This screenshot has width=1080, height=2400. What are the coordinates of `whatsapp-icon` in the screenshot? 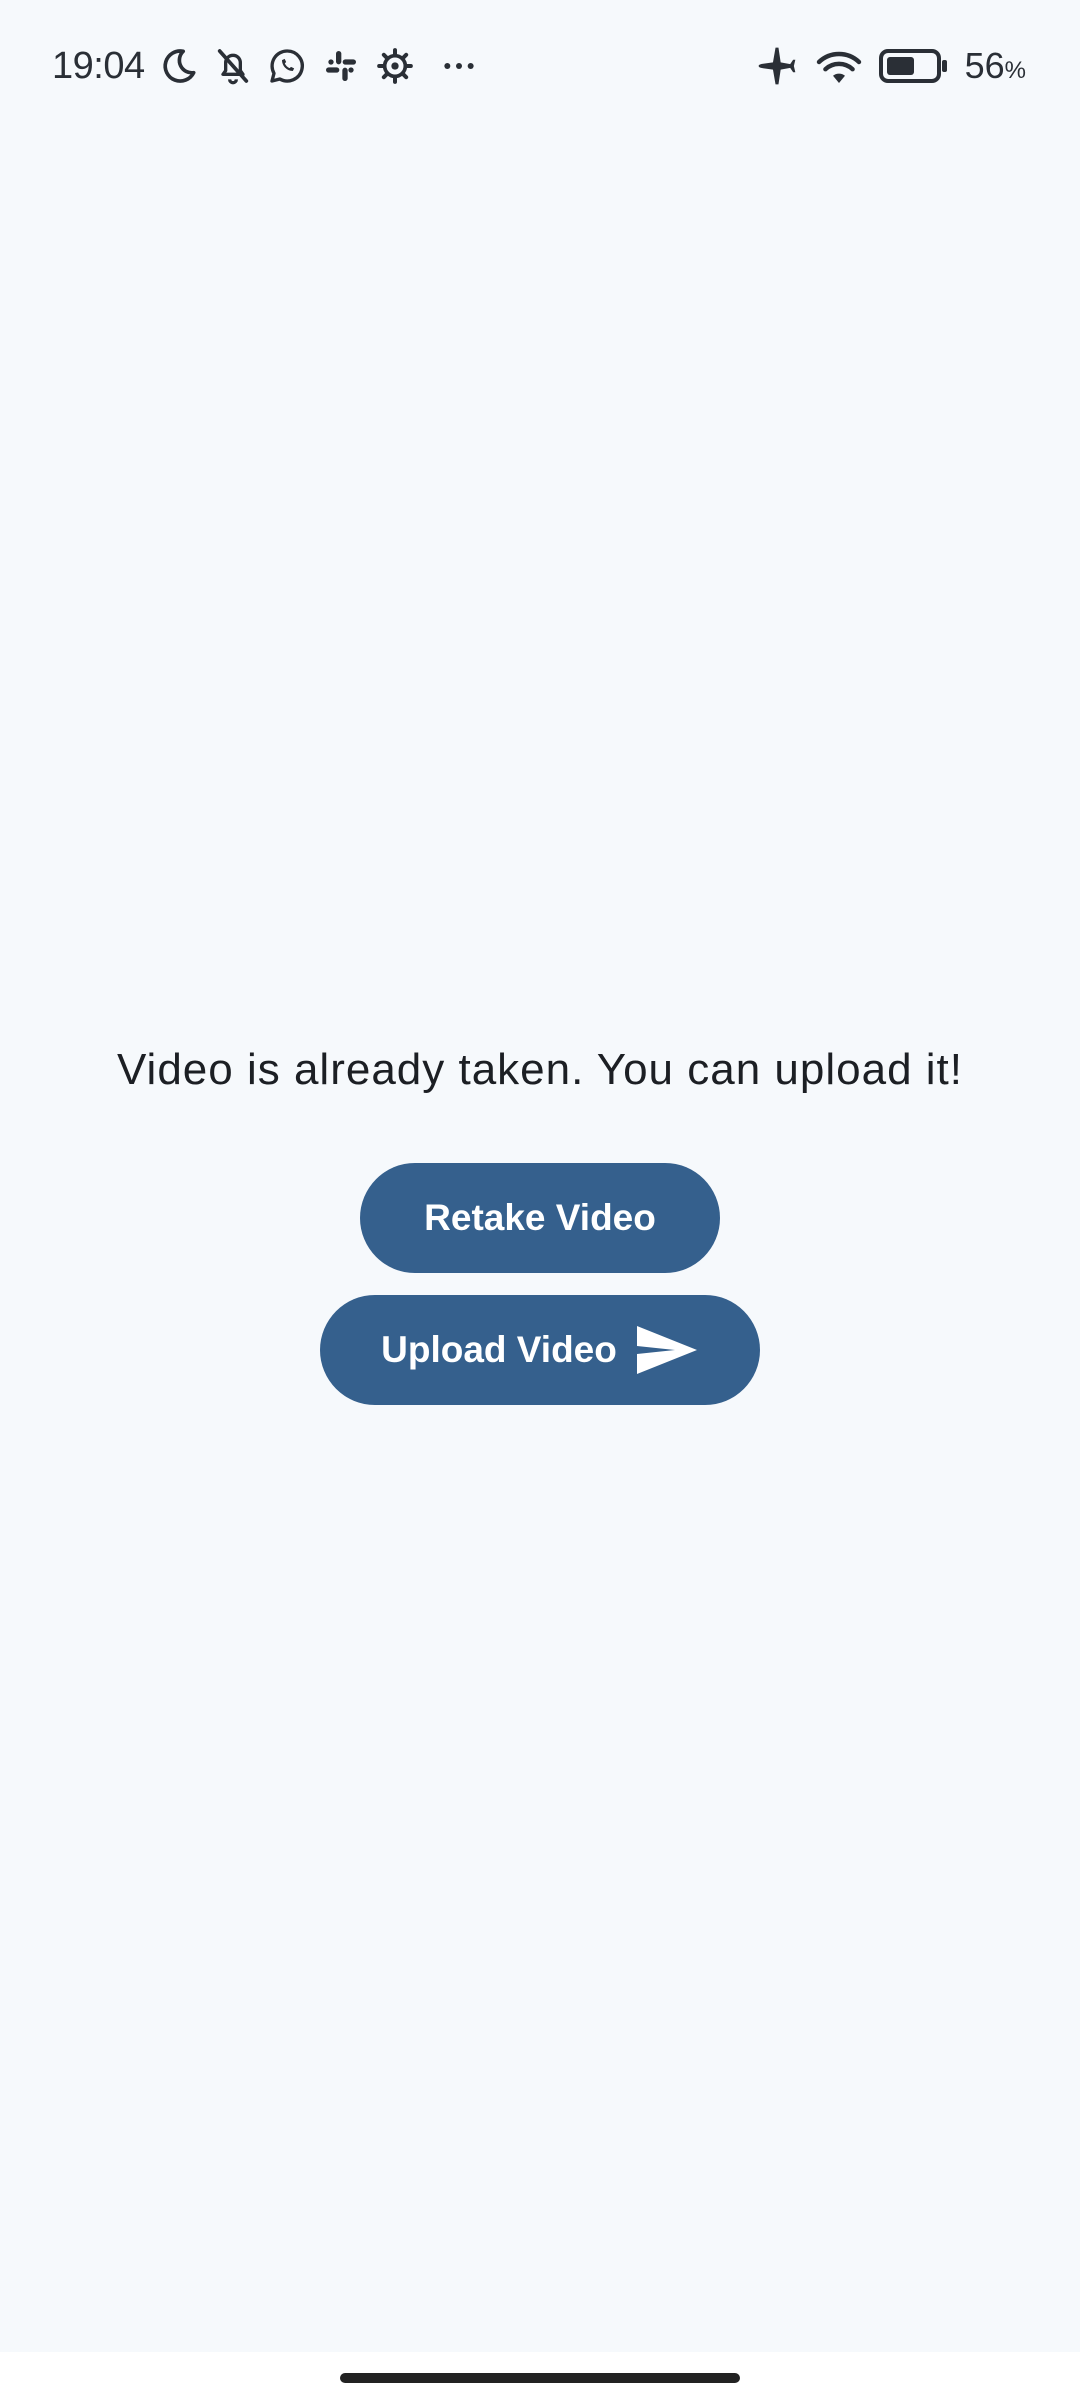 It's located at (287, 66).